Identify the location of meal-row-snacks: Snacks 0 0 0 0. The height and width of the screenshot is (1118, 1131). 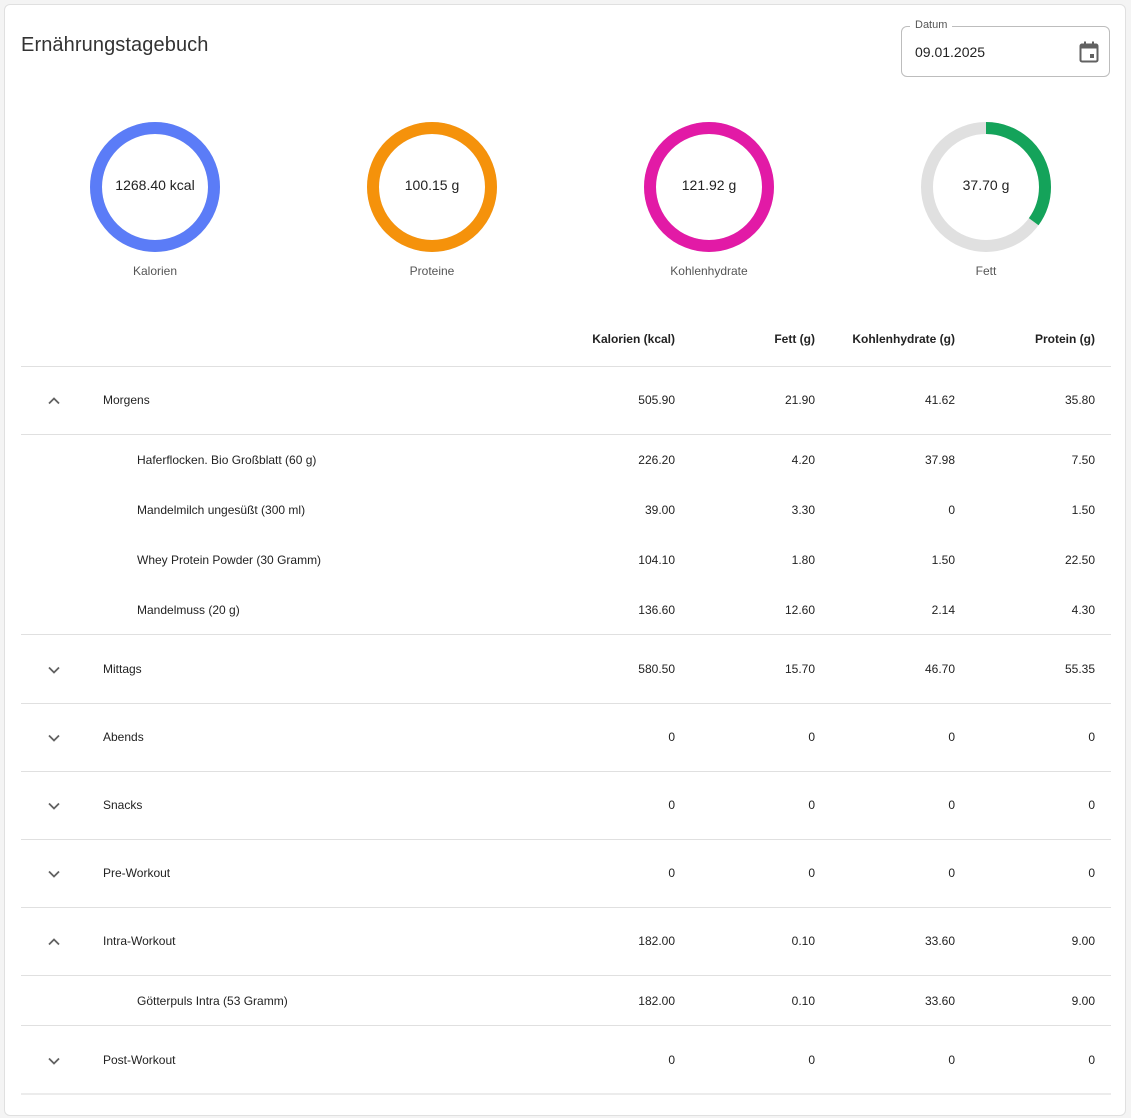
(566, 806).